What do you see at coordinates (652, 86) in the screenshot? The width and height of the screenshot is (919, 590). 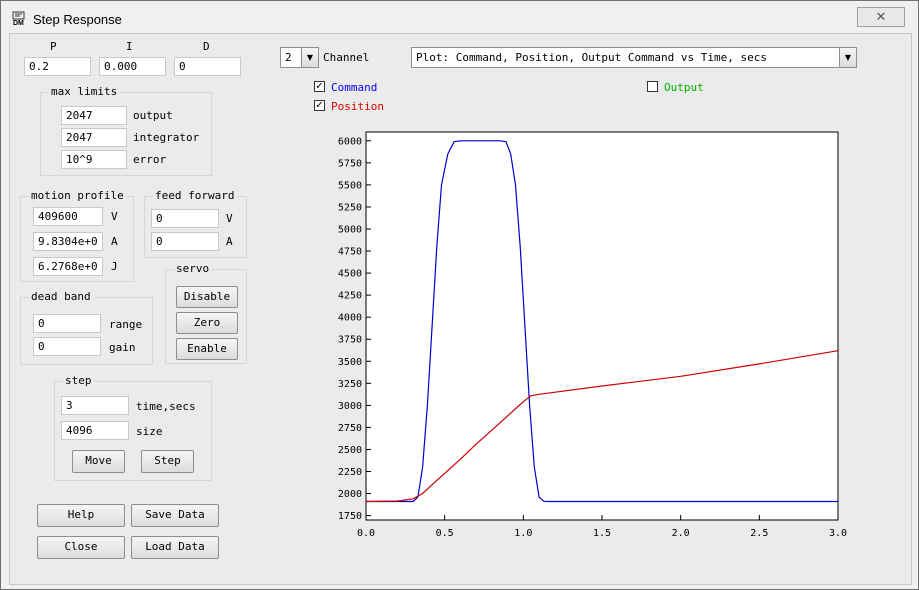 I see `output-checkbox` at bounding box center [652, 86].